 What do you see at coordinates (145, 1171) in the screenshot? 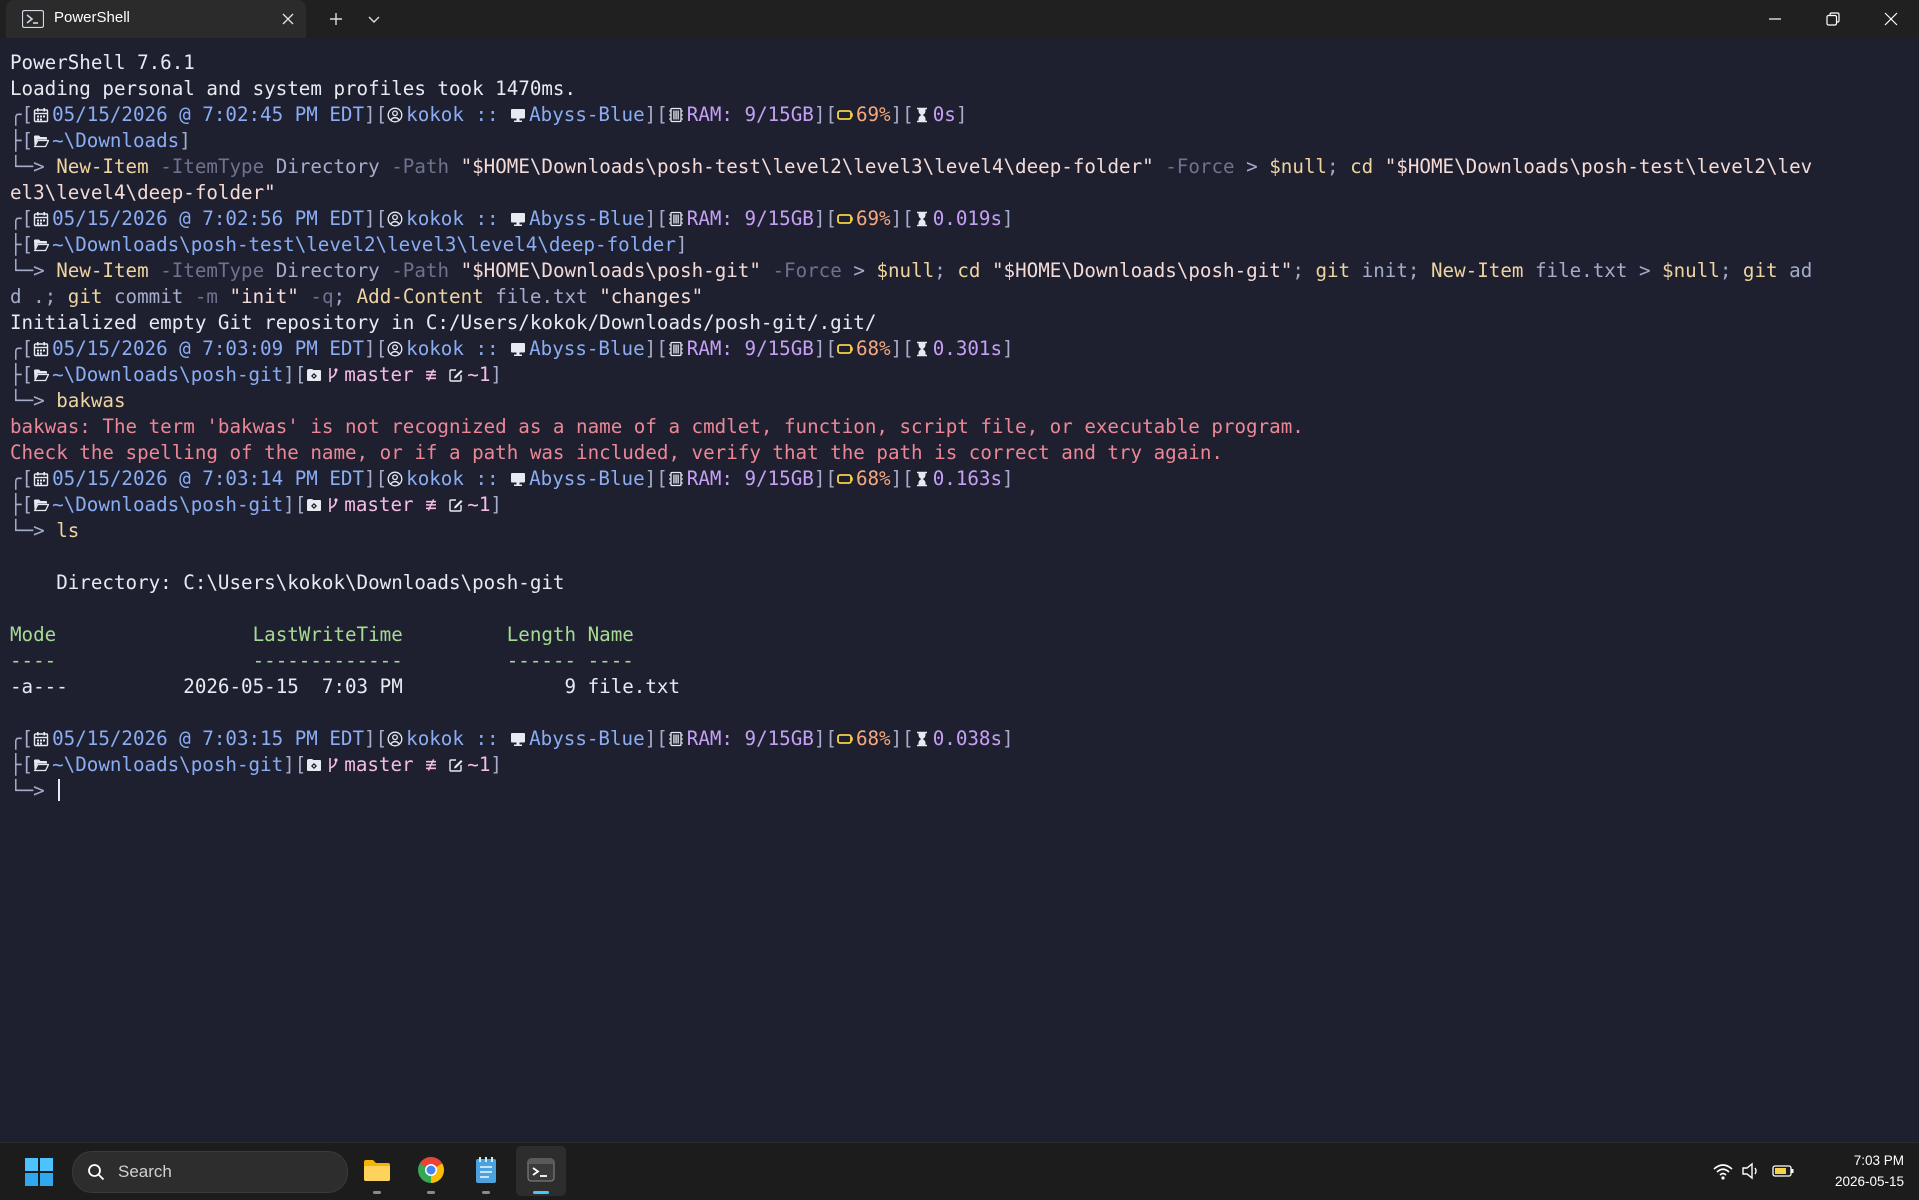
I see `search-label: Search` at bounding box center [145, 1171].